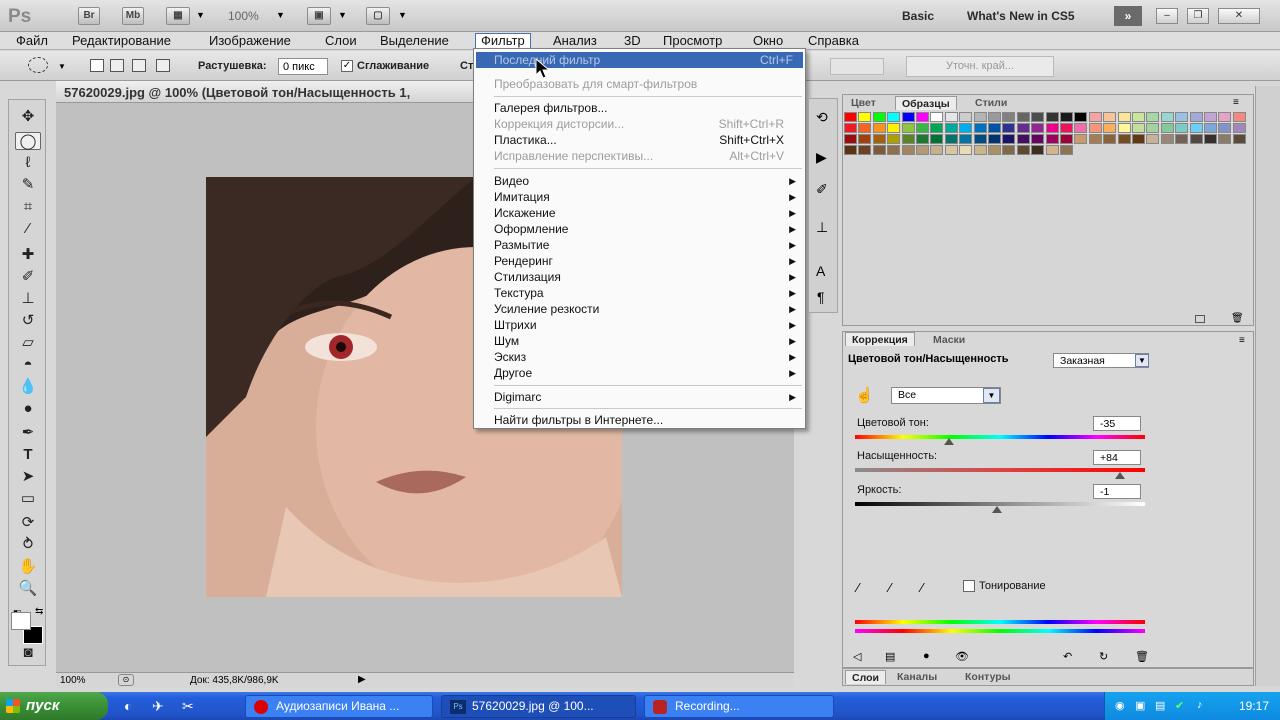  I want to click on hue-slider-track, so click(1000, 437).